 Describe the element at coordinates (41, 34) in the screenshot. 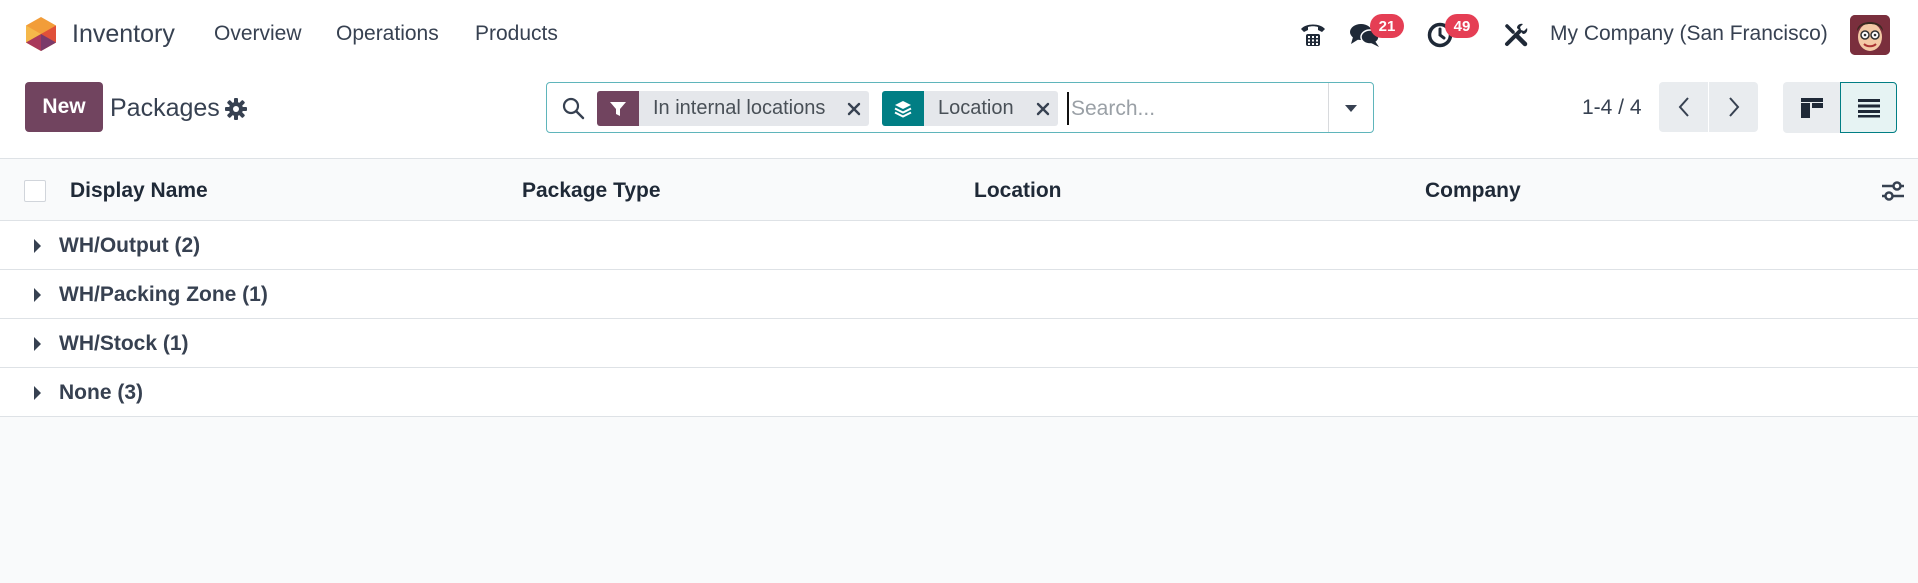

I see `app-logo-icon` at that location.